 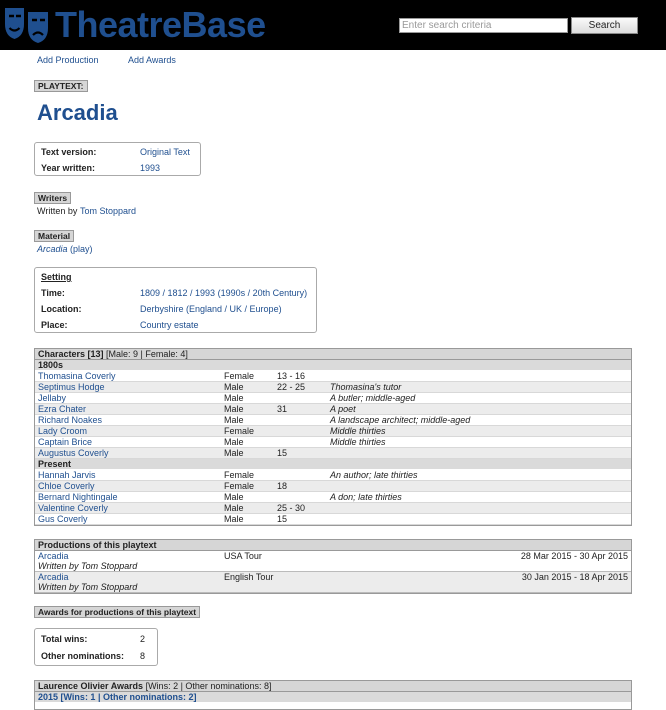 I want to click on characters-heading: Characters [13] [Male: 9 | Female: 4], so click(x=333, y=354).